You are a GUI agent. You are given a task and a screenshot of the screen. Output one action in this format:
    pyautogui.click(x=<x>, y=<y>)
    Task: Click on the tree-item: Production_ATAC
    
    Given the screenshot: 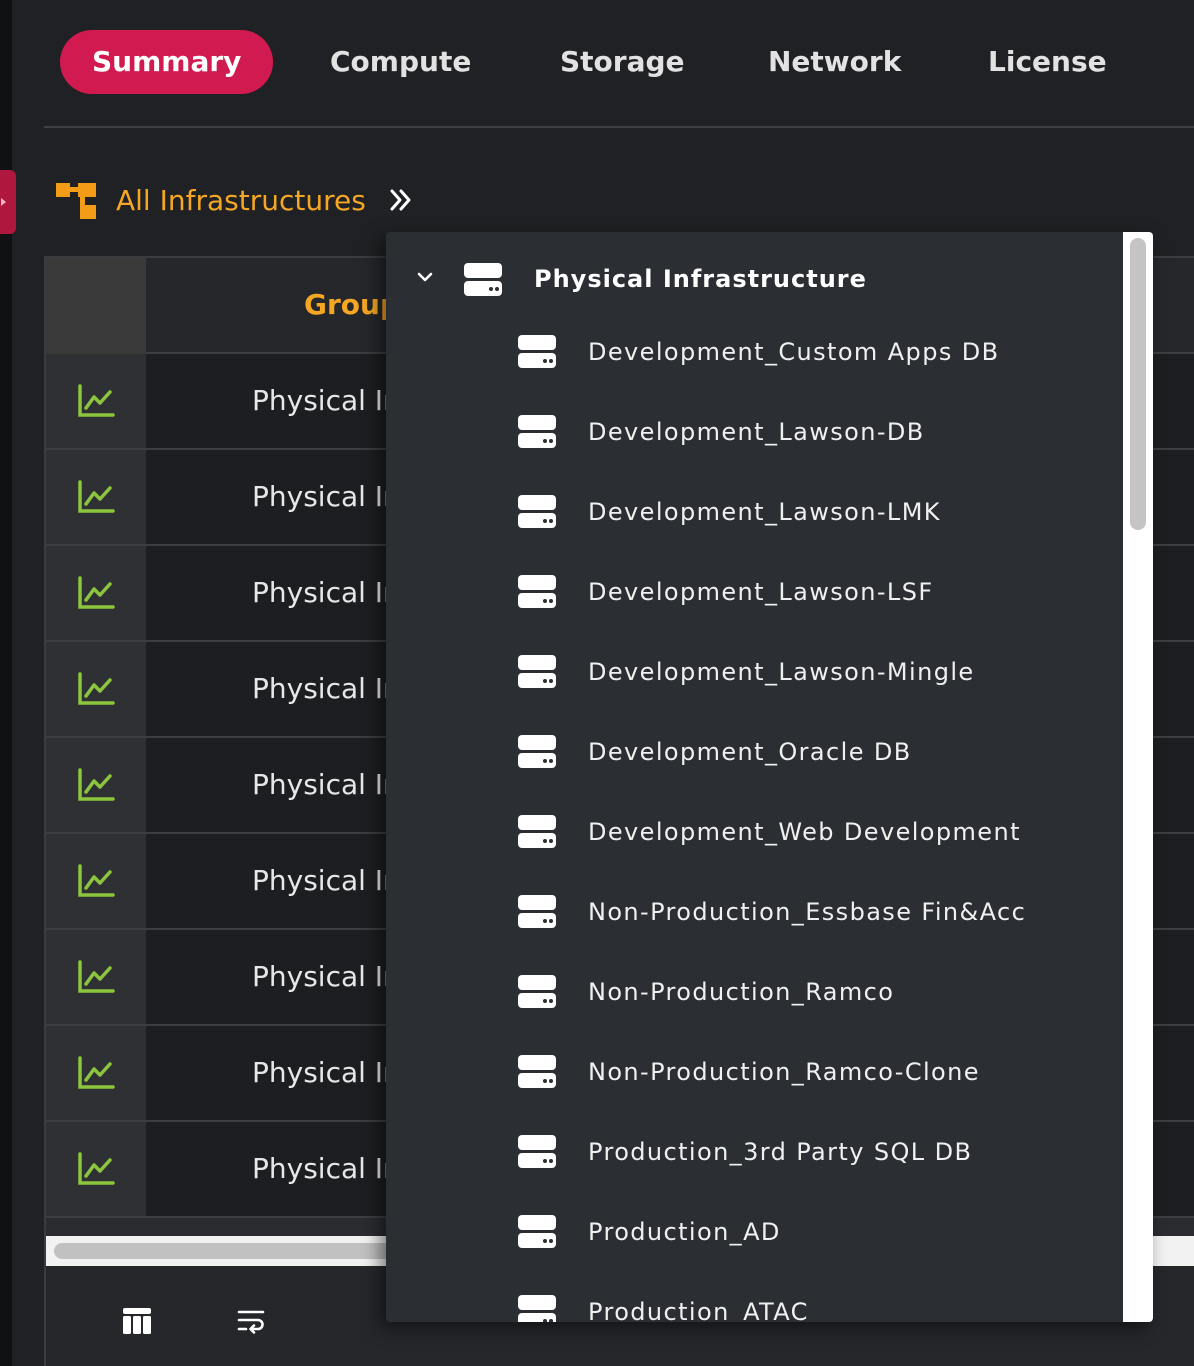 What is the action you would take?
    pyautogui.click(x=754, y=1305)
    